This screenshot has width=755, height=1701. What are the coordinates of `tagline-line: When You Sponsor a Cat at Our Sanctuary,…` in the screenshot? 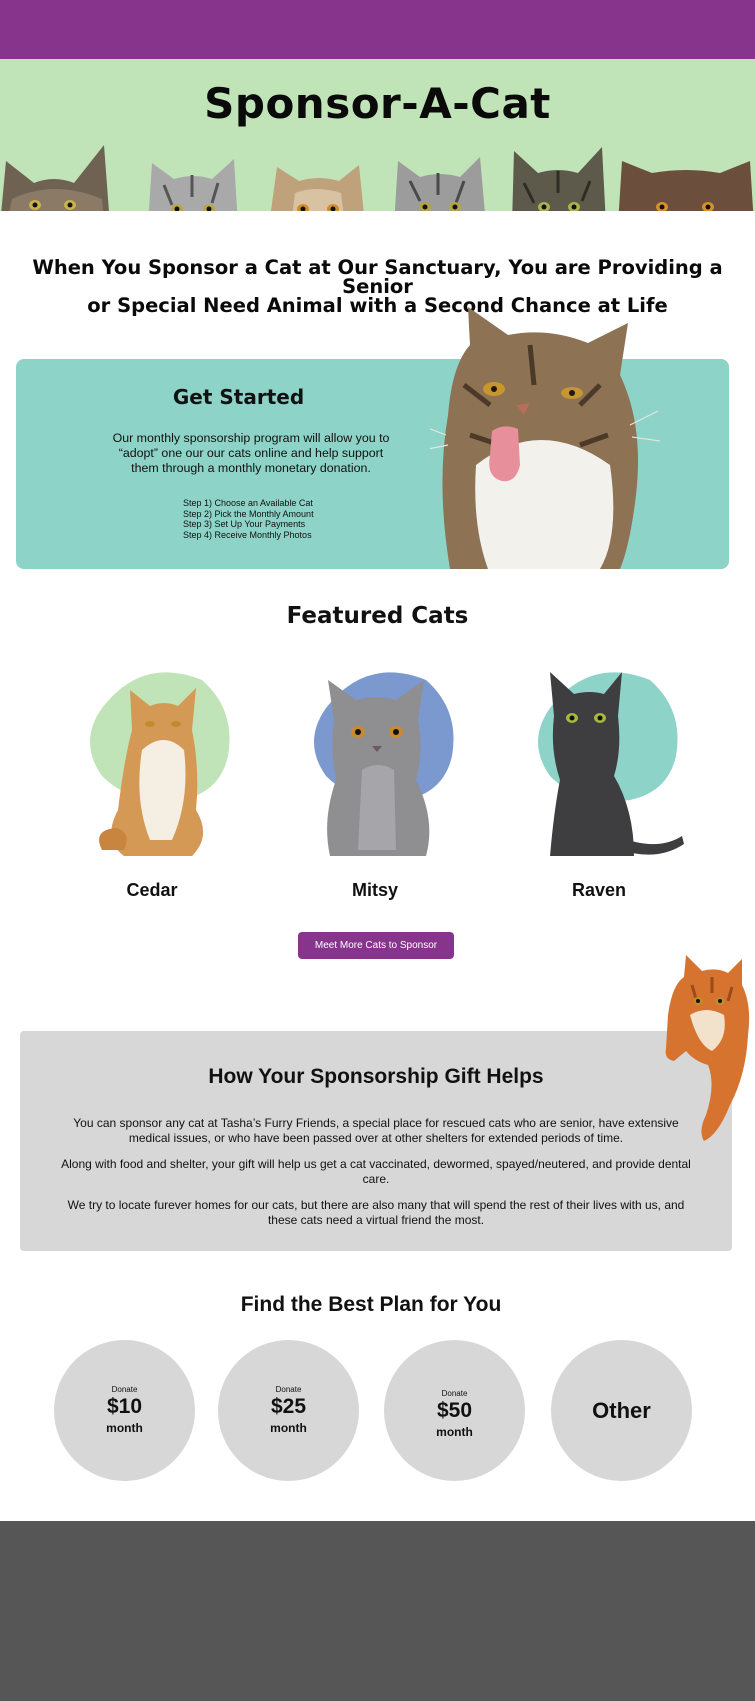 It's located at (377, 277).